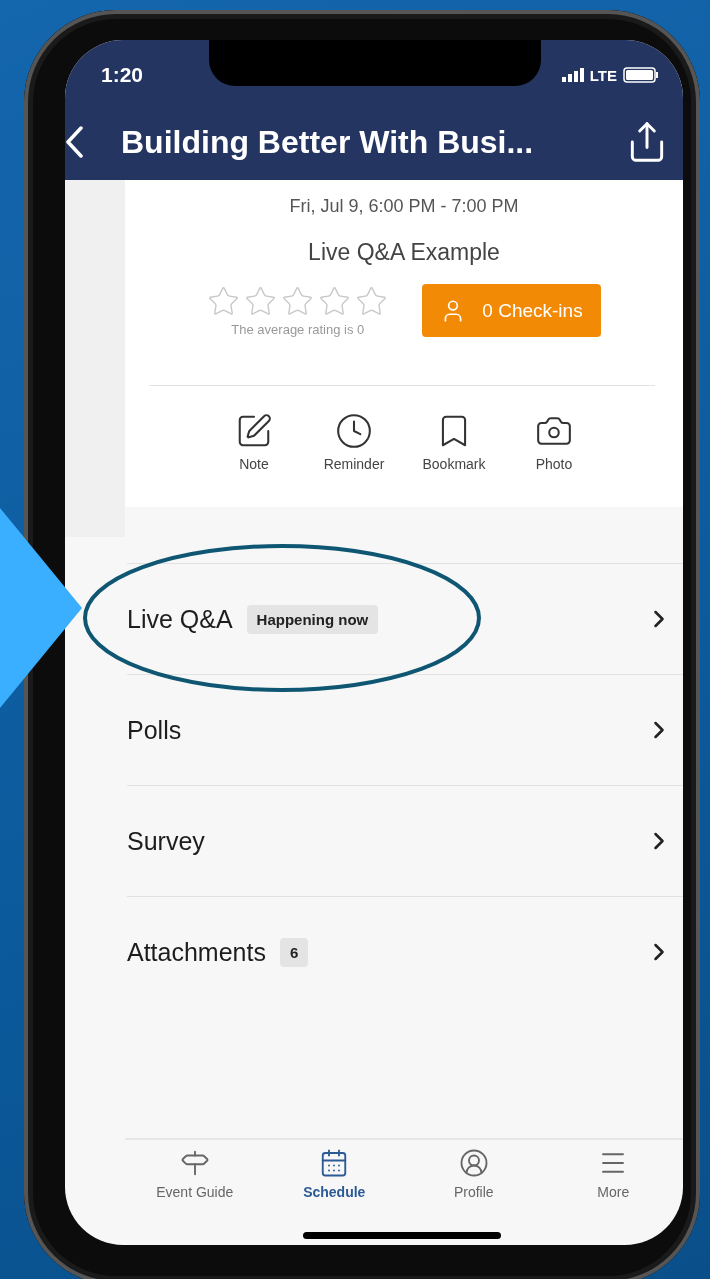  What do you see at coordinates (473, 1163) in the screenshot?
I see `user-circle-icon` at bounding box center [473, 1163].